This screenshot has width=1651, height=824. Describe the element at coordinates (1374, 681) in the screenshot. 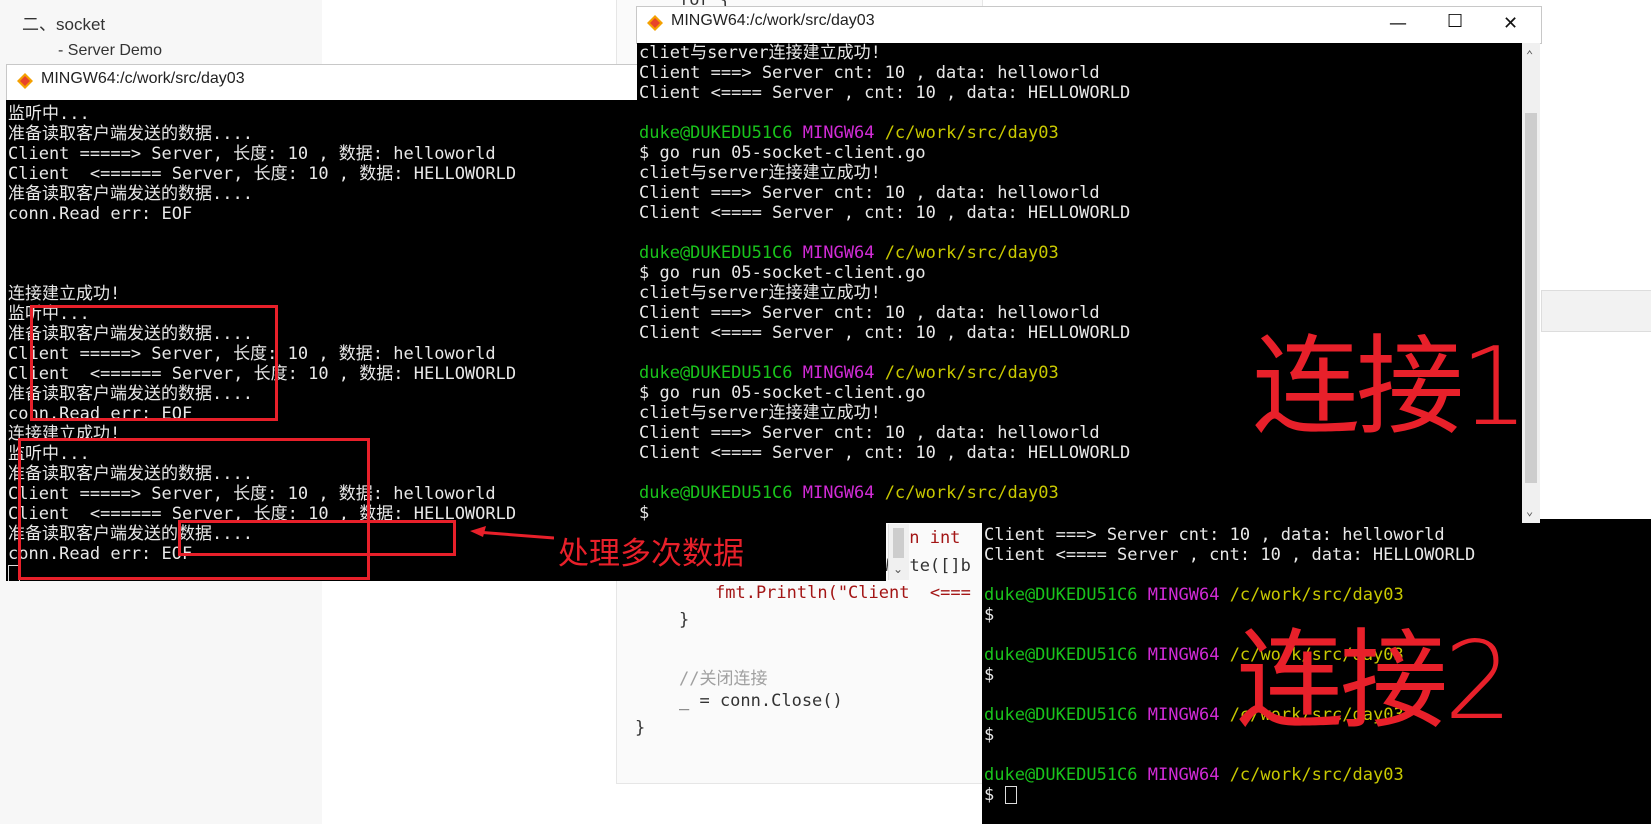

I see `annotation-connection-2: 连接2` at that location.